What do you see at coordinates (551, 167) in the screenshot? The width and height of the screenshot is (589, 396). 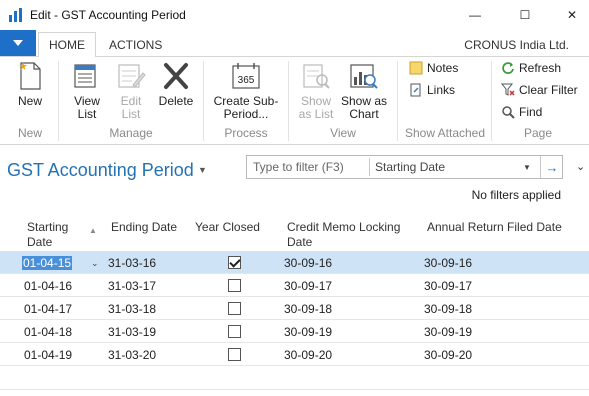 I see `filter-go-arrow-icon: →` at bounding box center [551, 167].